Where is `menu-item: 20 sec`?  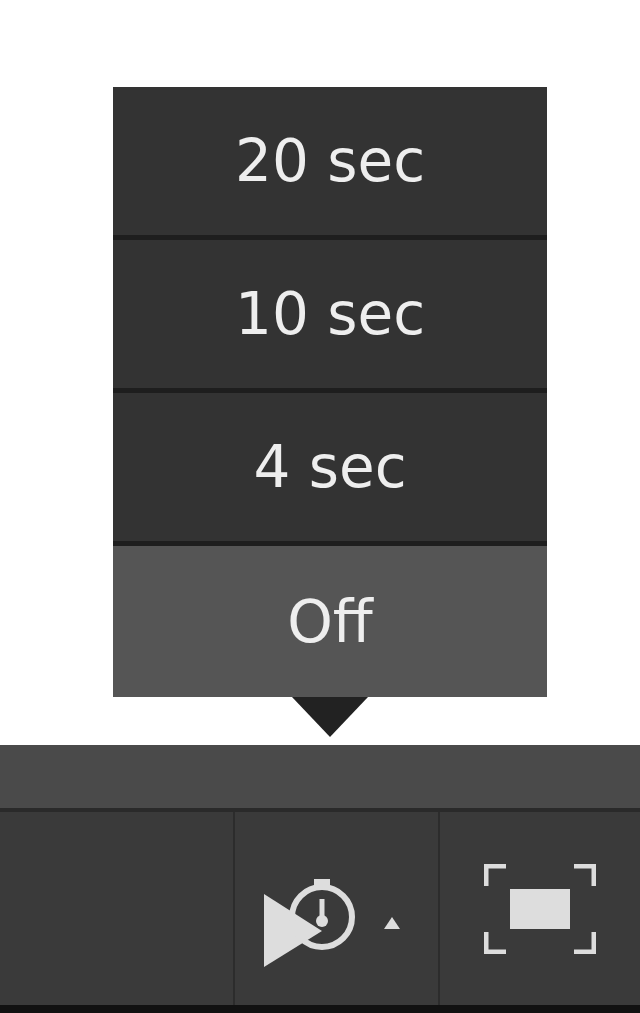 menu-item: 20 sec is located at coordinates (330, 161).